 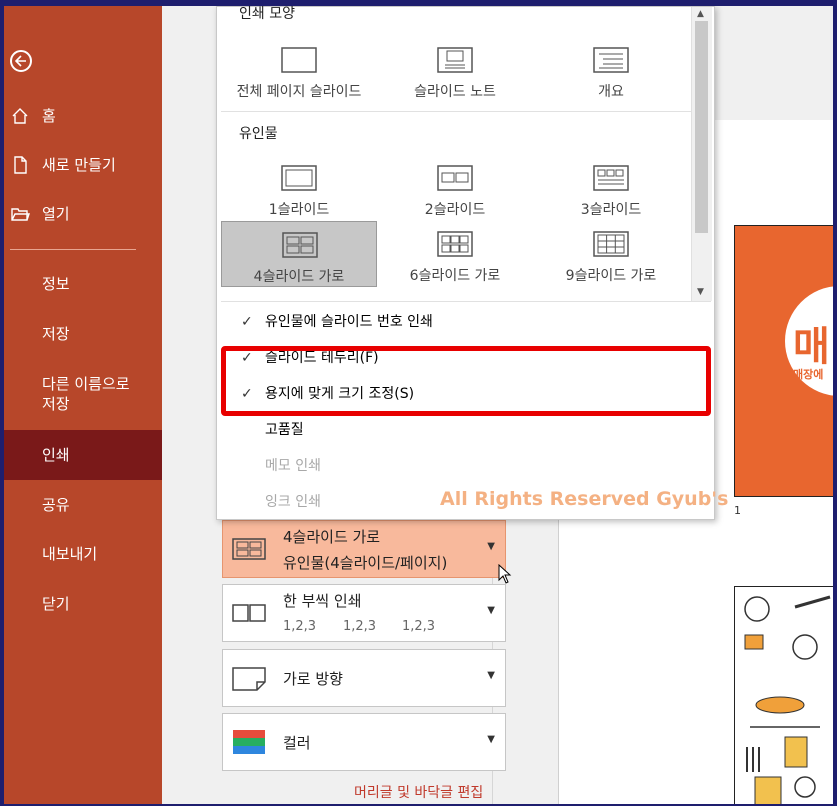 What do you see at coordinates (249, 742) in the screenshot?
I see `color-mode-icon` at bounding box center [249, 742].